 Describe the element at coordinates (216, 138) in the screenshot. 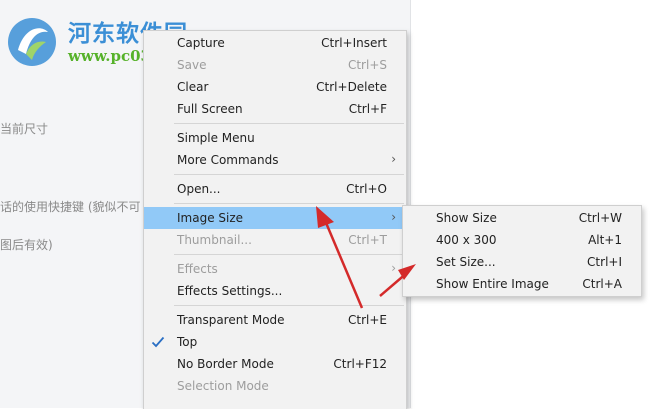

I see `menu-item-label: Simple Menu` at that location.